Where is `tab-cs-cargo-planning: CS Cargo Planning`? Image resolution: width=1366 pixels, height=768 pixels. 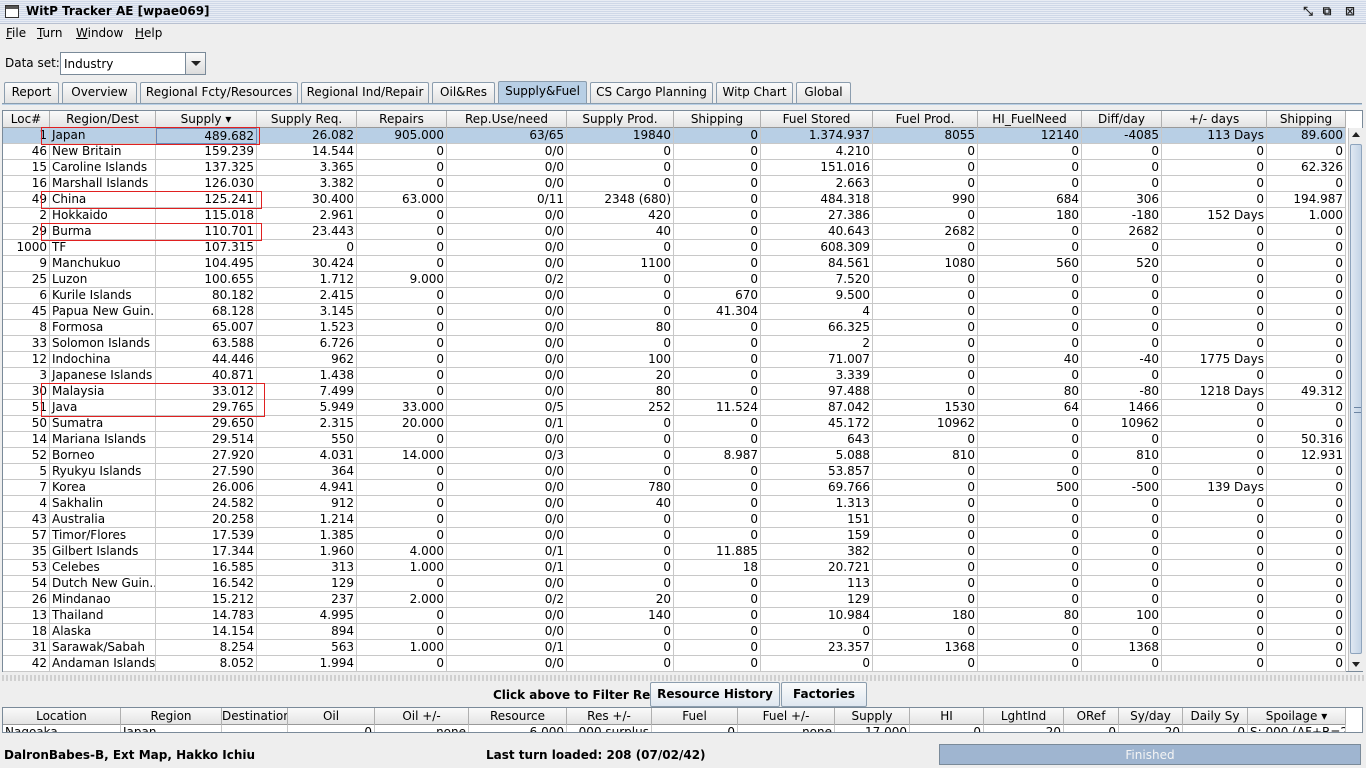
tab-cs-cargo-planning: CS Cargo Planning is located at coordinates (651, 92).